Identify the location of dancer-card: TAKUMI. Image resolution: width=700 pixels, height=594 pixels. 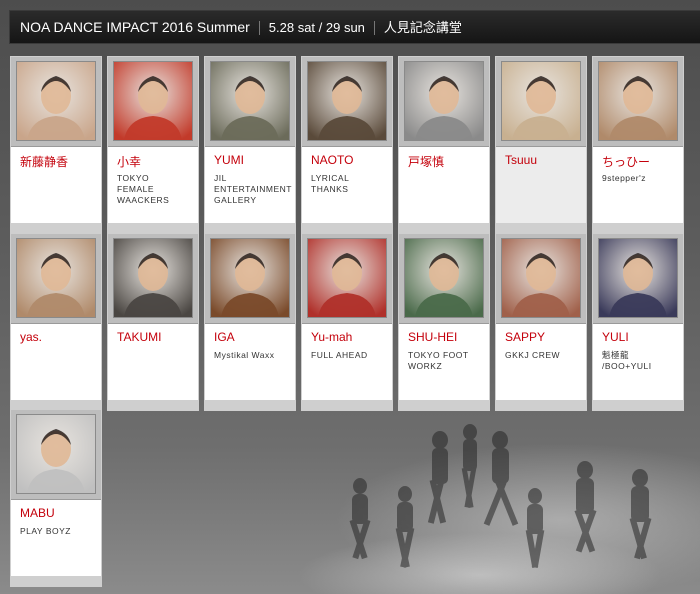
(153, 322).